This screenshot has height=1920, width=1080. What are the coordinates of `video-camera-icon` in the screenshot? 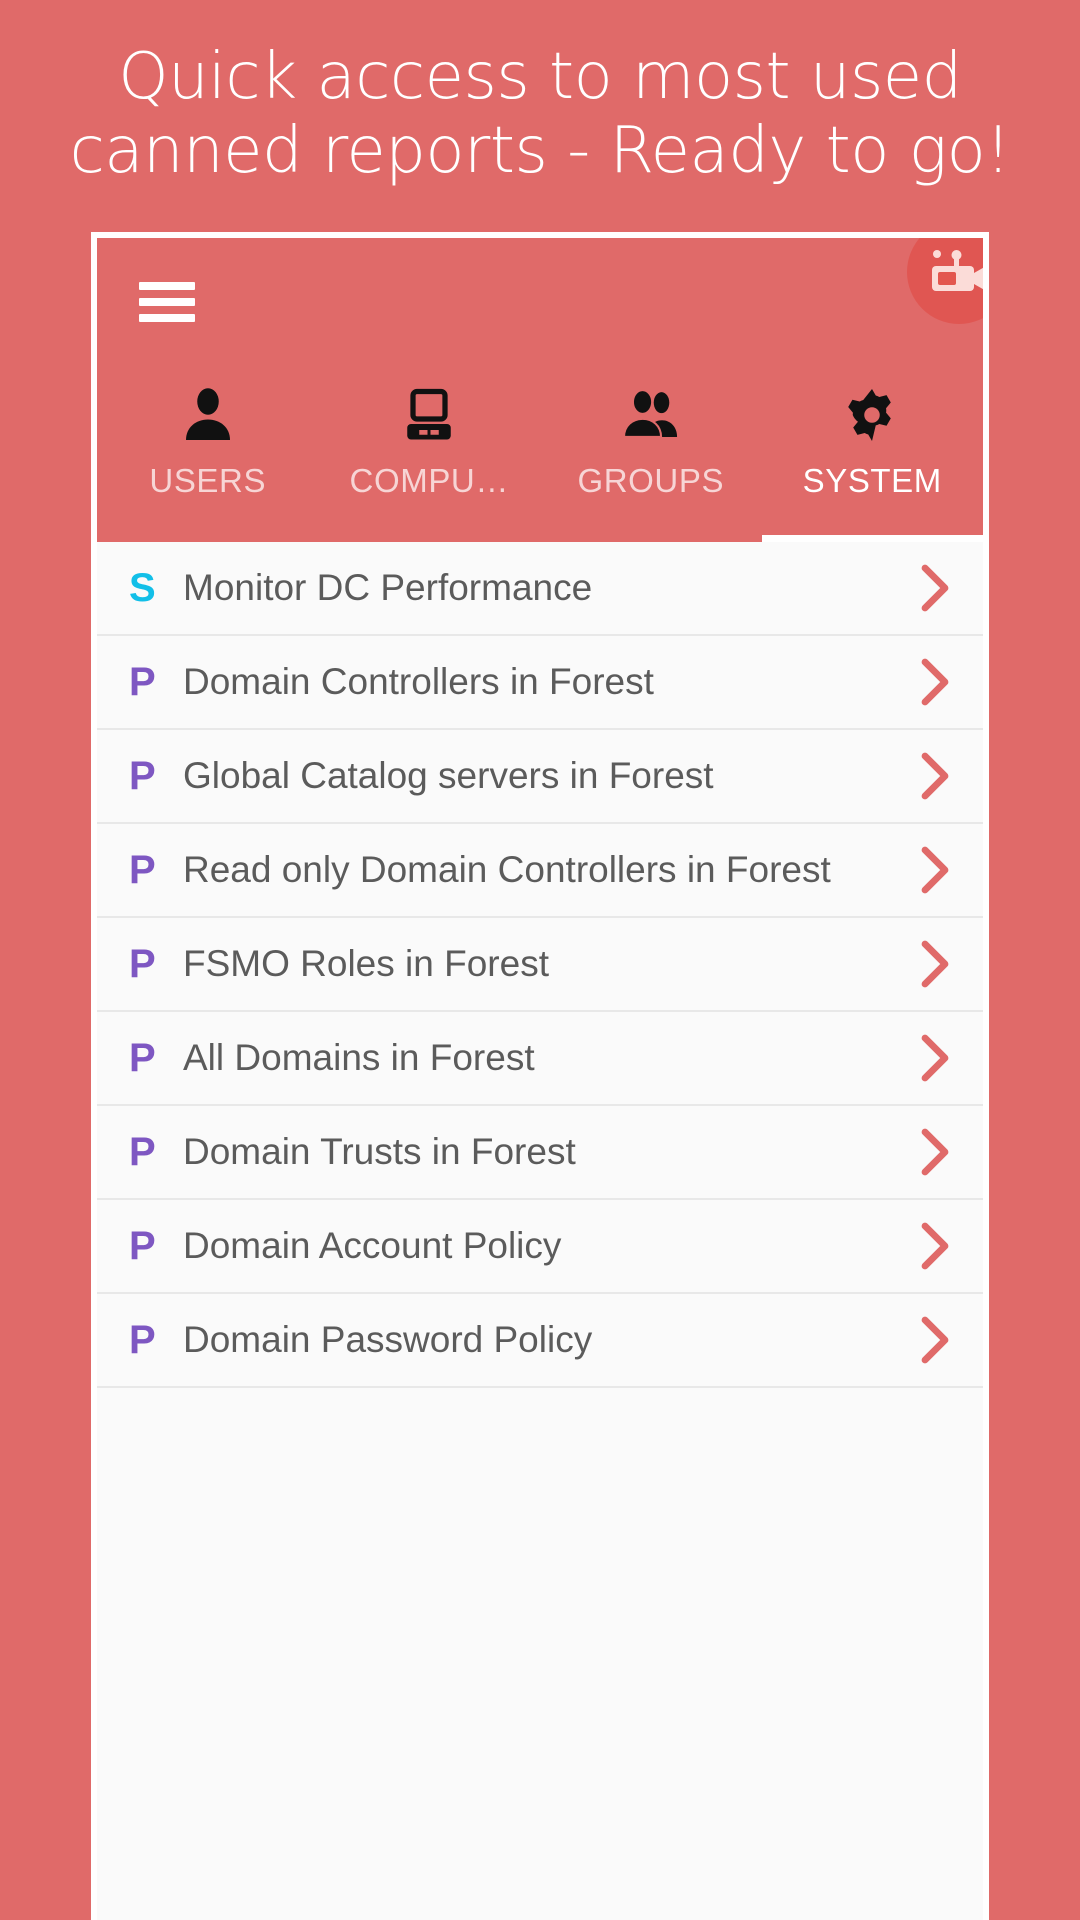 It's located at (945, 281).